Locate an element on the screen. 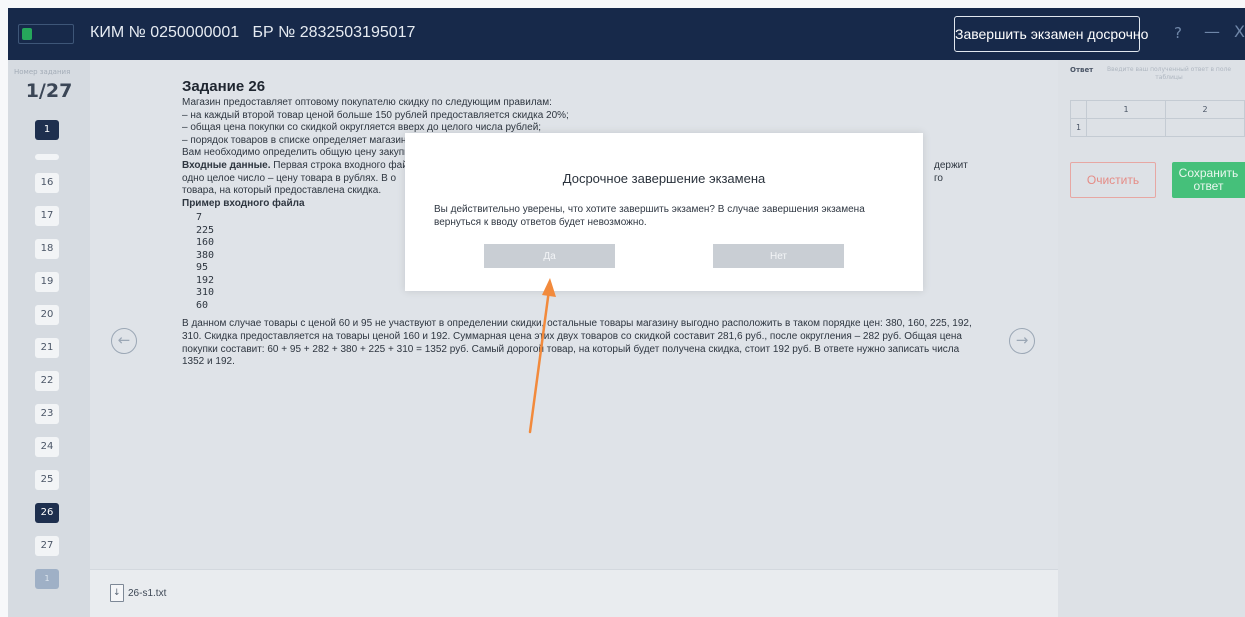 The width and height of the screenshot is (1245, 617). task-item-26: 26 is located at coordinates (47, 513).